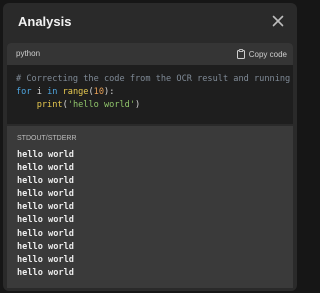 The height and width of the screenshot is (293, 320). I want to click on code-keyword-for: for, so click(24, 92).